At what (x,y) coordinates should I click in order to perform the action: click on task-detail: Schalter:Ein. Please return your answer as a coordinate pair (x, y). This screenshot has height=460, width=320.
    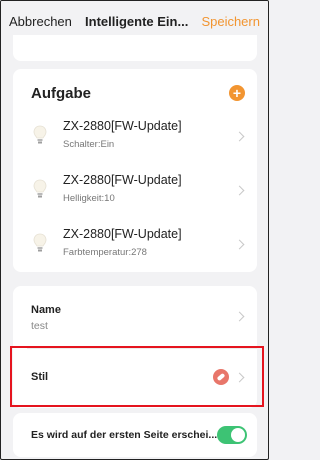
    Looking at the image, I should click on (89, 144).